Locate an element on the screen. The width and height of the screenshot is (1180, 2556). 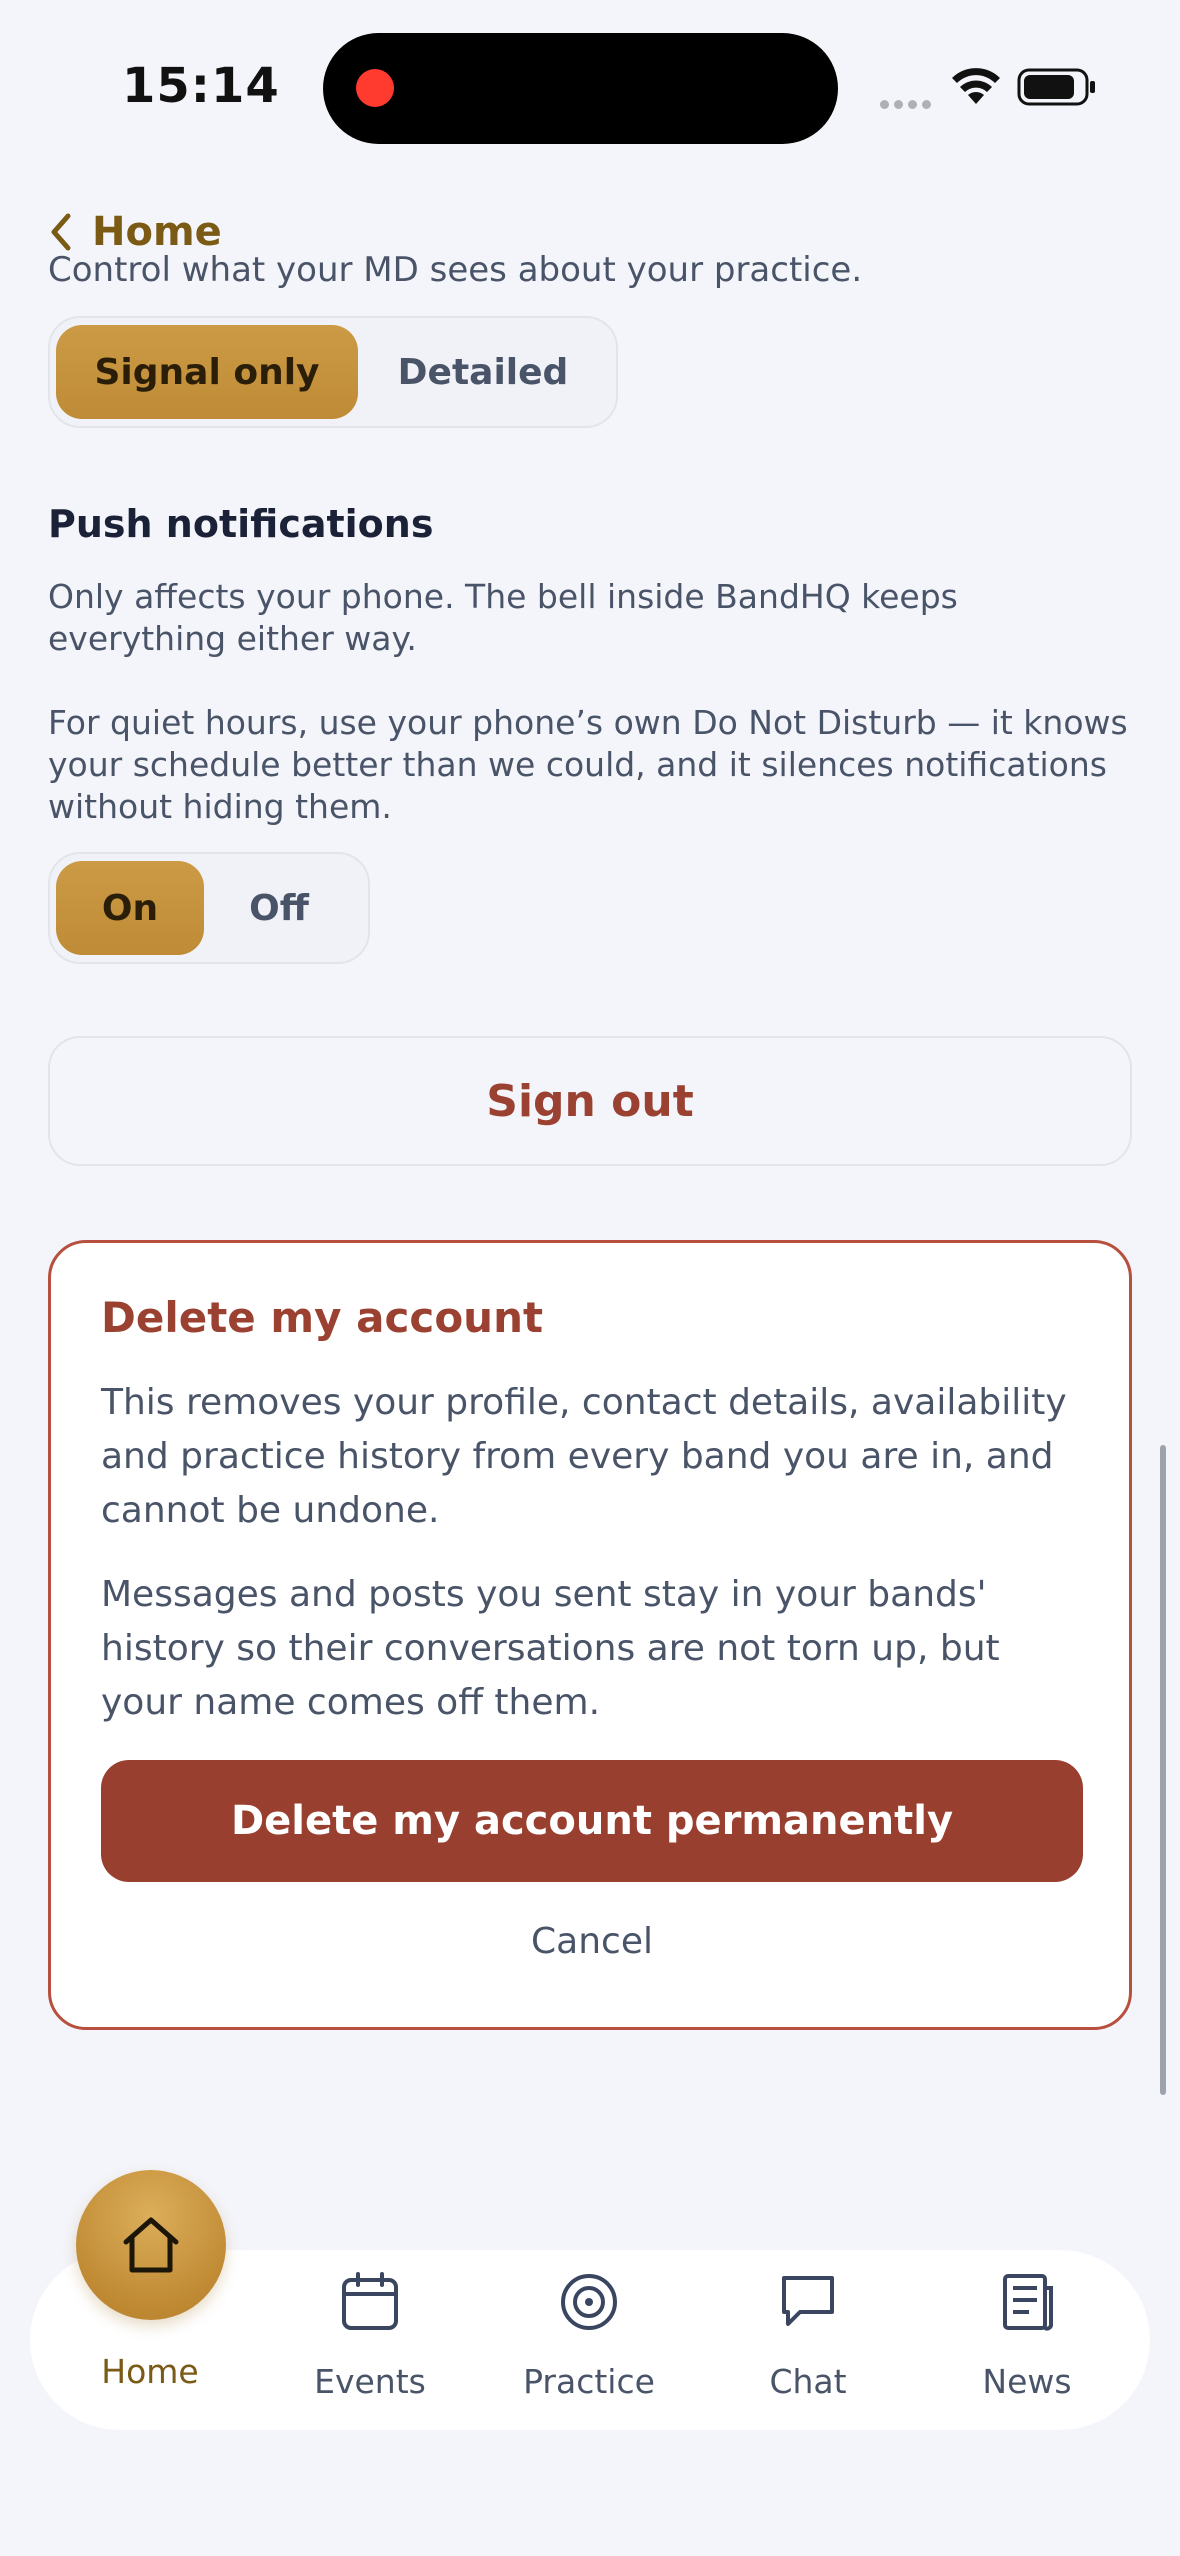
tab-chat: Chat is located at coordinates (808, 2335).